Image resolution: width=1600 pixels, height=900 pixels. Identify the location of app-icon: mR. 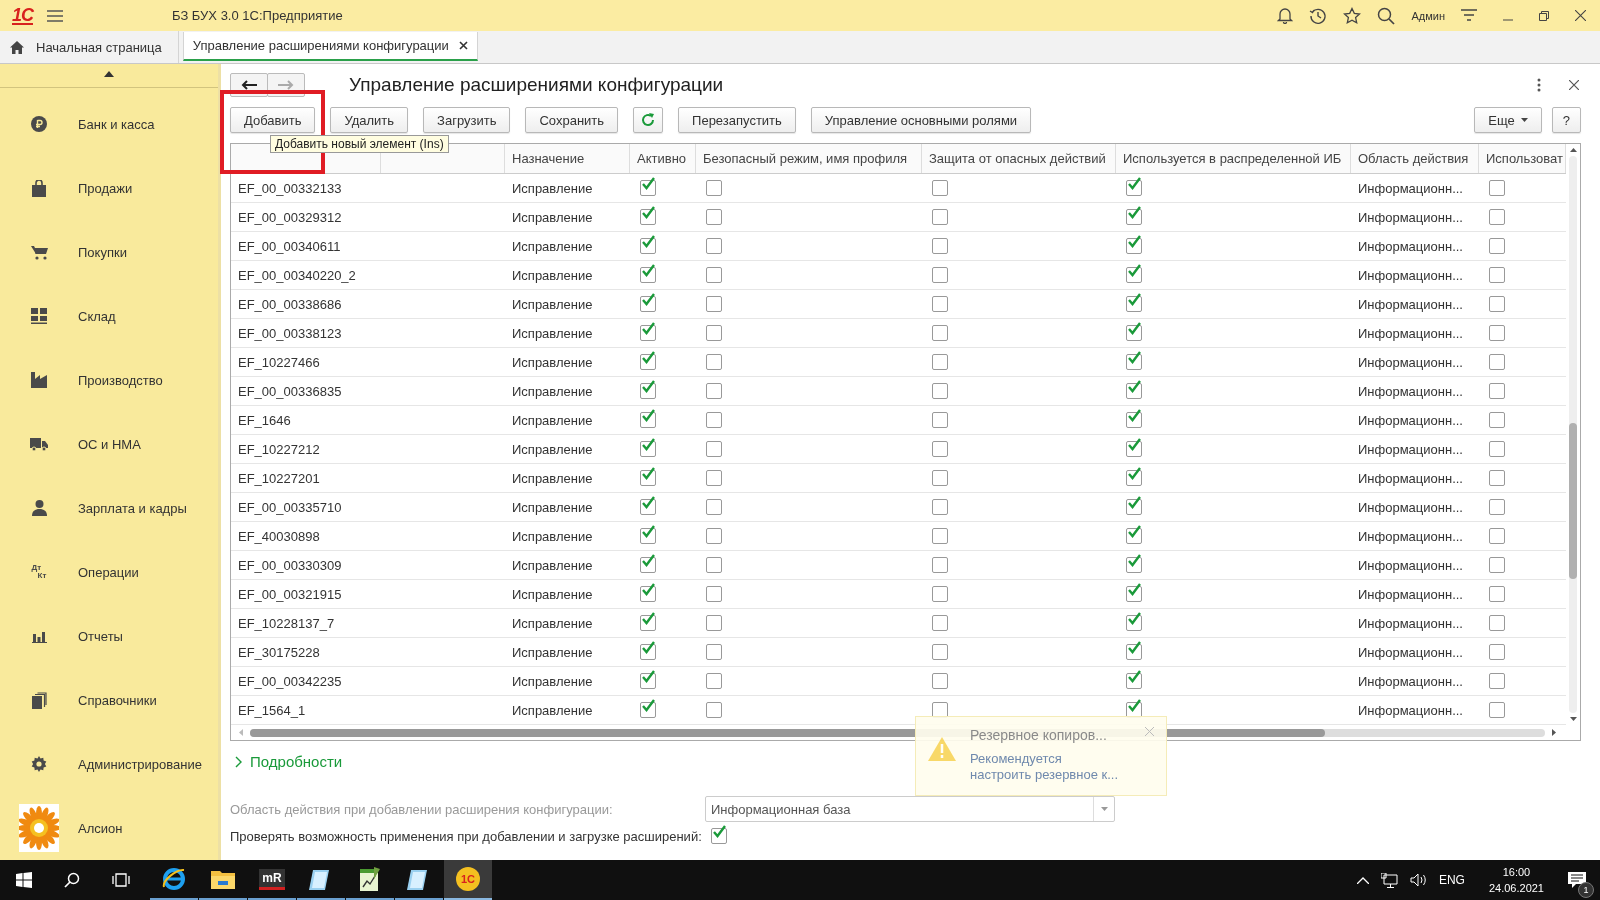
(272, 879).